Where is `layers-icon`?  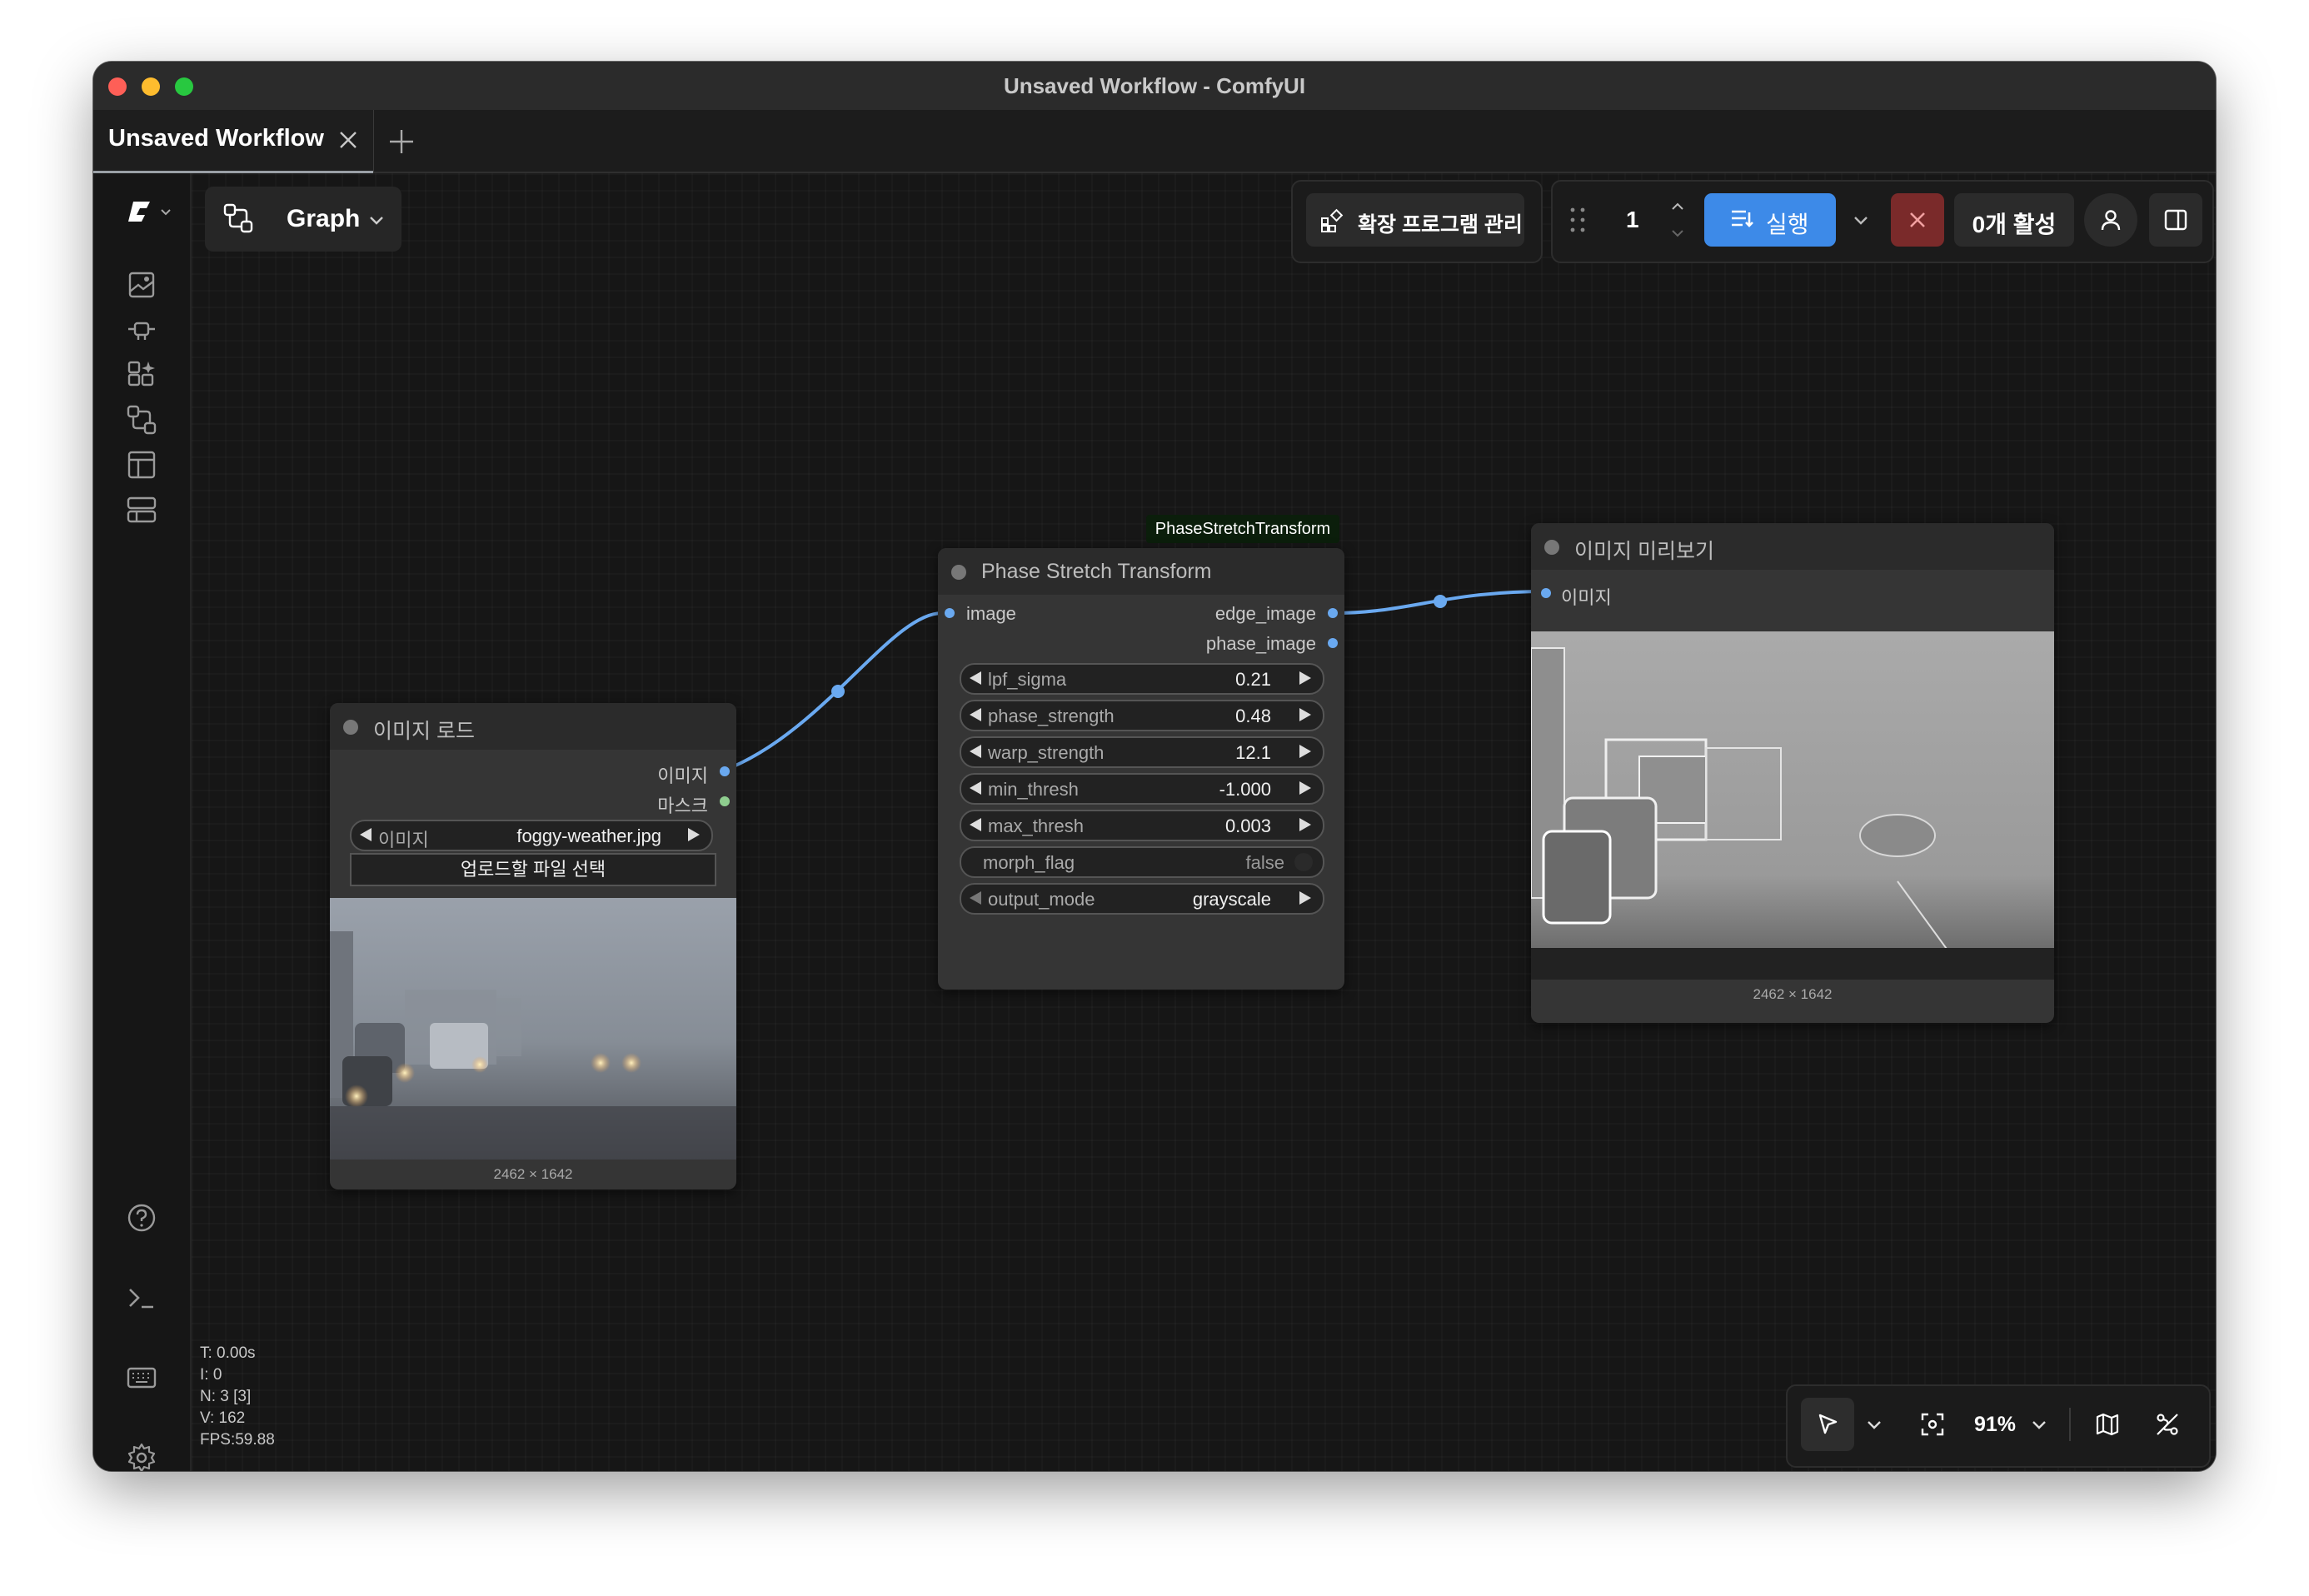 layers-icon is located at coordinates (141, 509).